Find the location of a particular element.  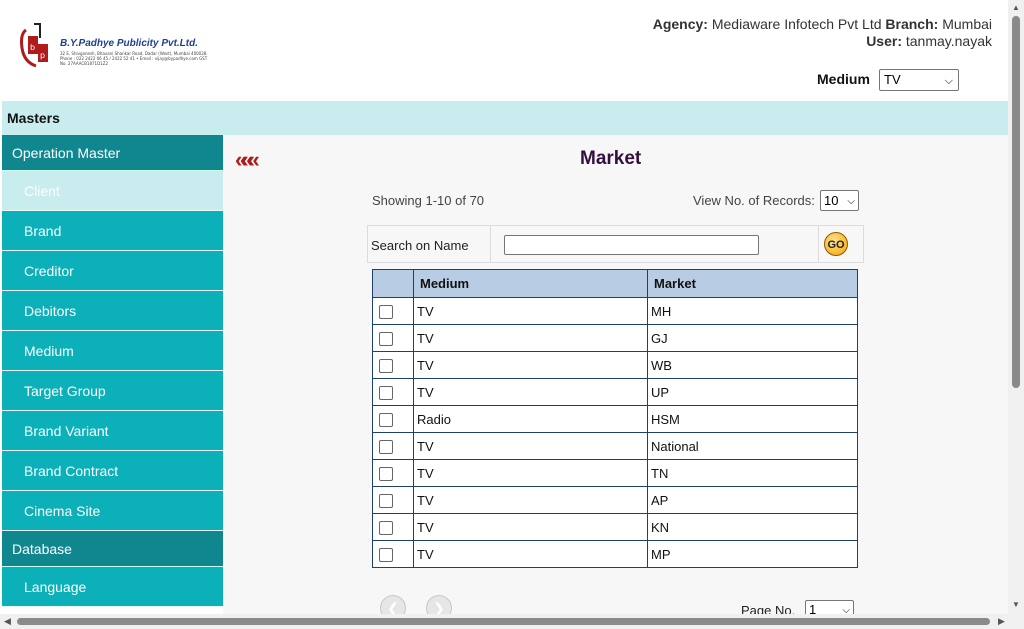

market-cell: AP is located at coordinates (752, 500).